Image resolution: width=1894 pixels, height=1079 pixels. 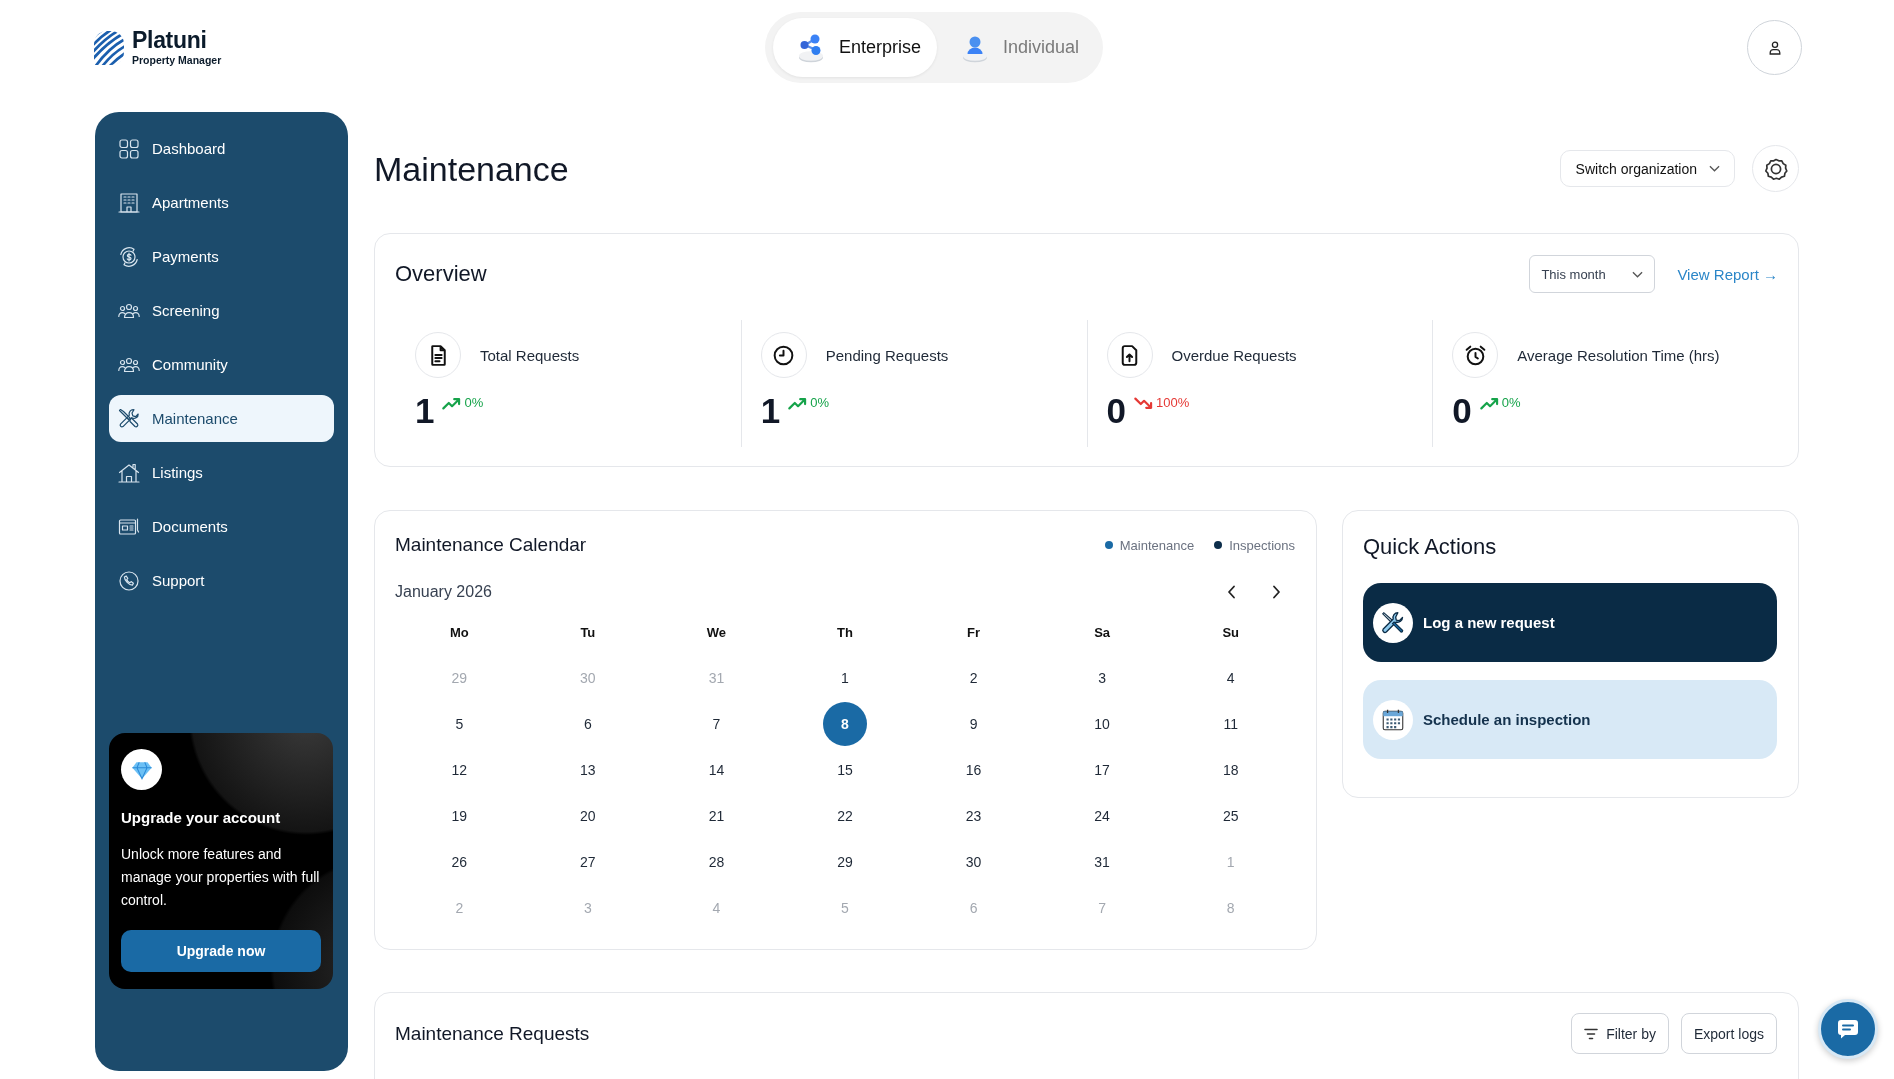 What do you see at coordinates (1230, 724) in the screenshot?
I see `calendar-day: 11` at bounding box center [1230, 724].